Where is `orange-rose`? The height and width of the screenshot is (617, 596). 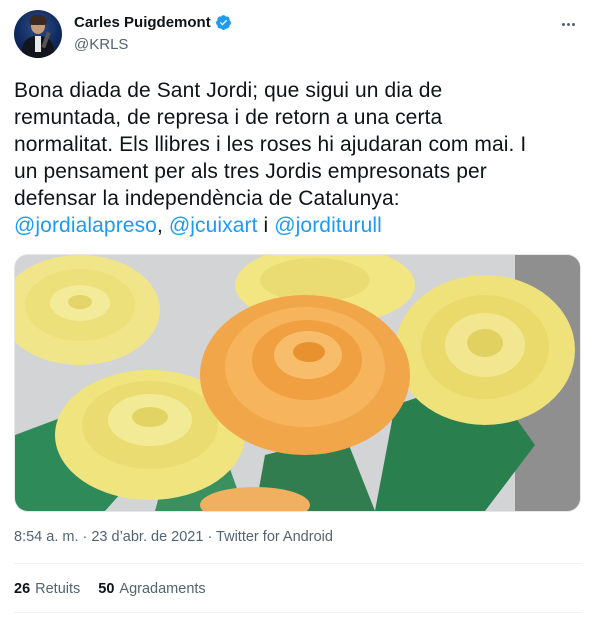 orange-rose is located at coordinates (305, 375).